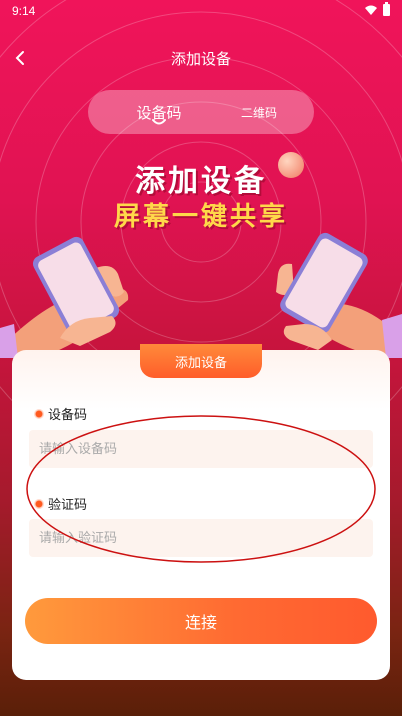 This screenshot has height=716, width=402. Describe the element at coordinates (201, 449) in the screenshot. I see `device-code-input` at that location.